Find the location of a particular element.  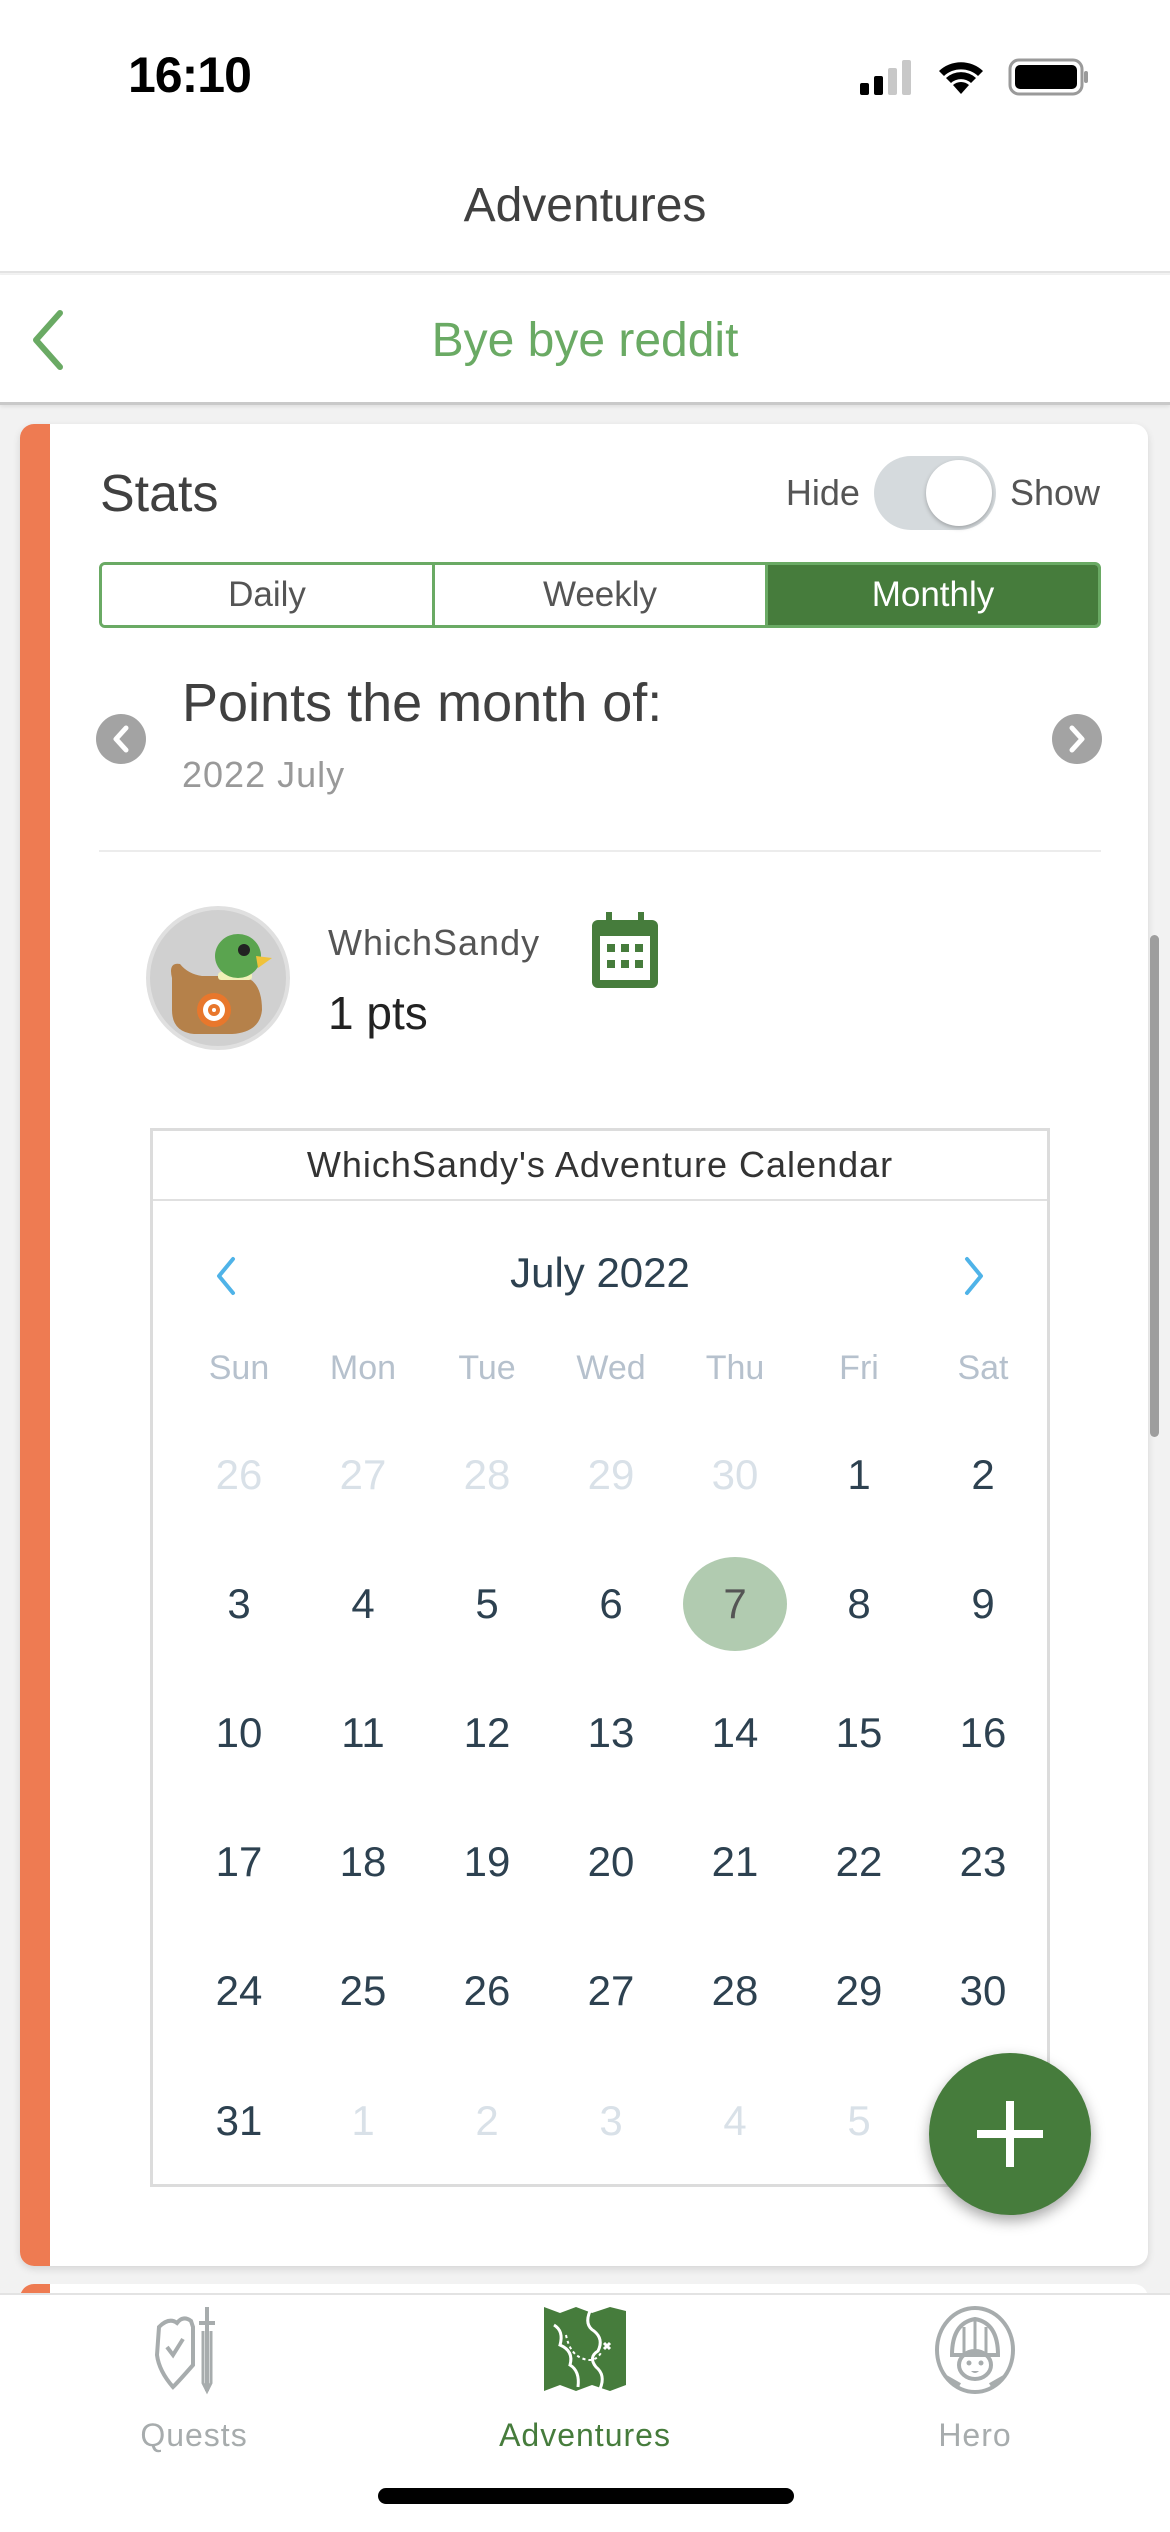

calendar-day: 9 is located at coordinates (983, 1604).